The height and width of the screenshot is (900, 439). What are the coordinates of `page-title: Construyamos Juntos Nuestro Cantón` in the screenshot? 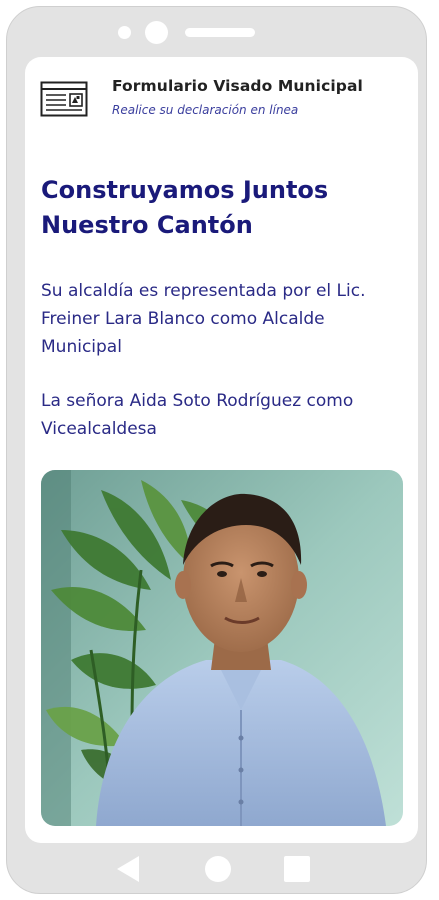 It's located at (185, 207).